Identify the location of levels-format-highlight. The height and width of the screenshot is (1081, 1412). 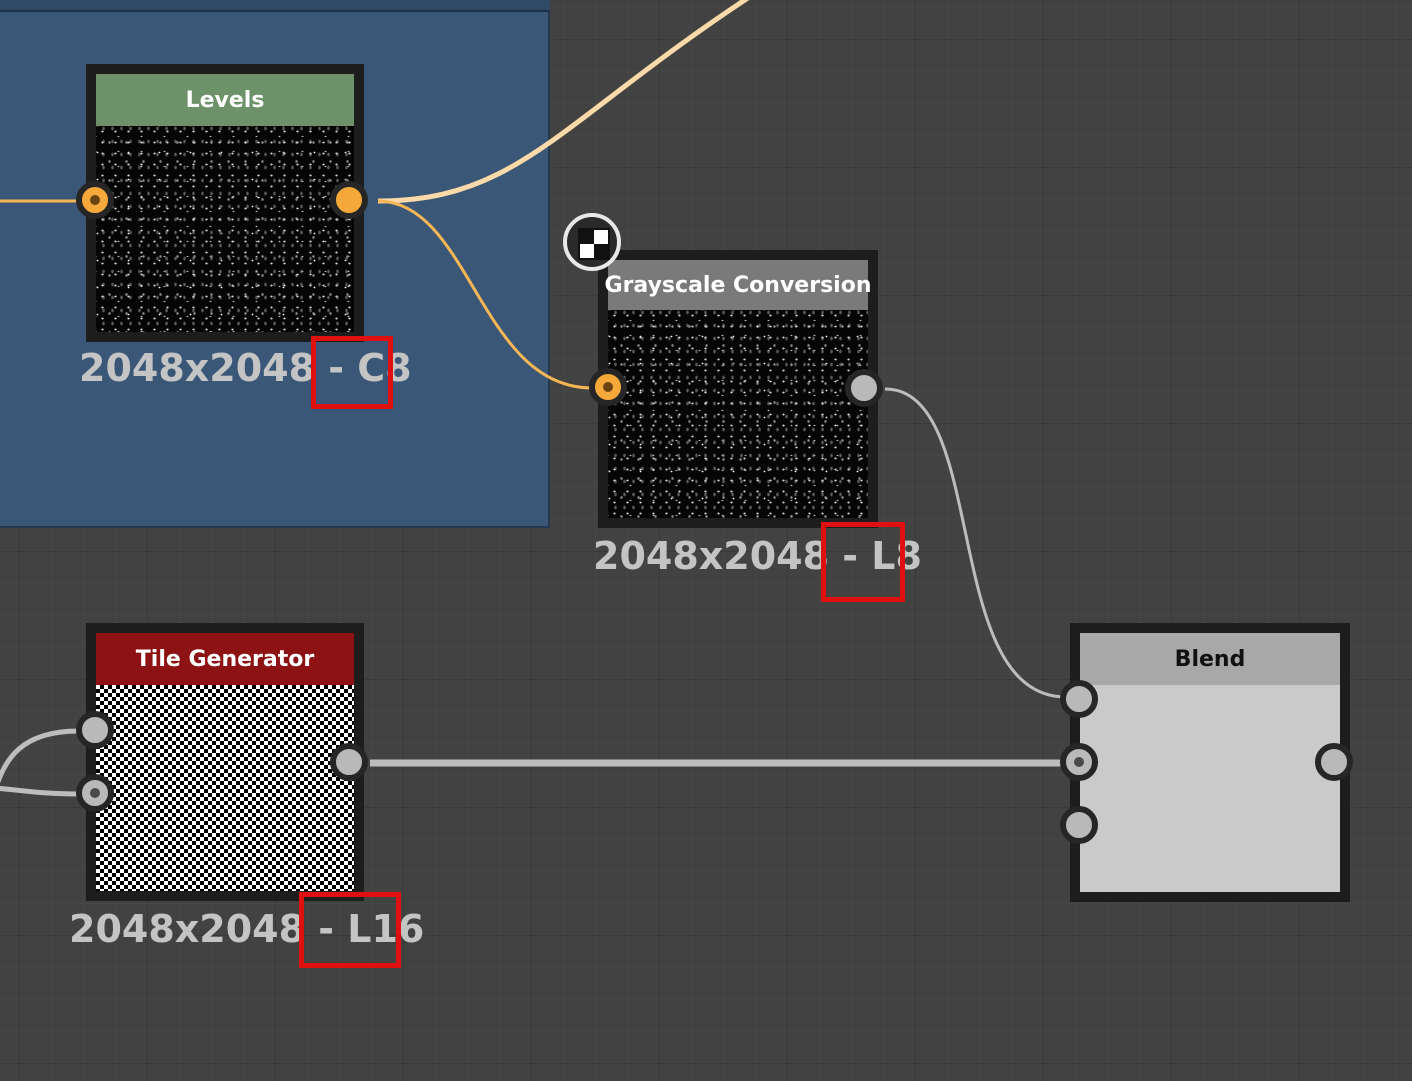
(352, 372).